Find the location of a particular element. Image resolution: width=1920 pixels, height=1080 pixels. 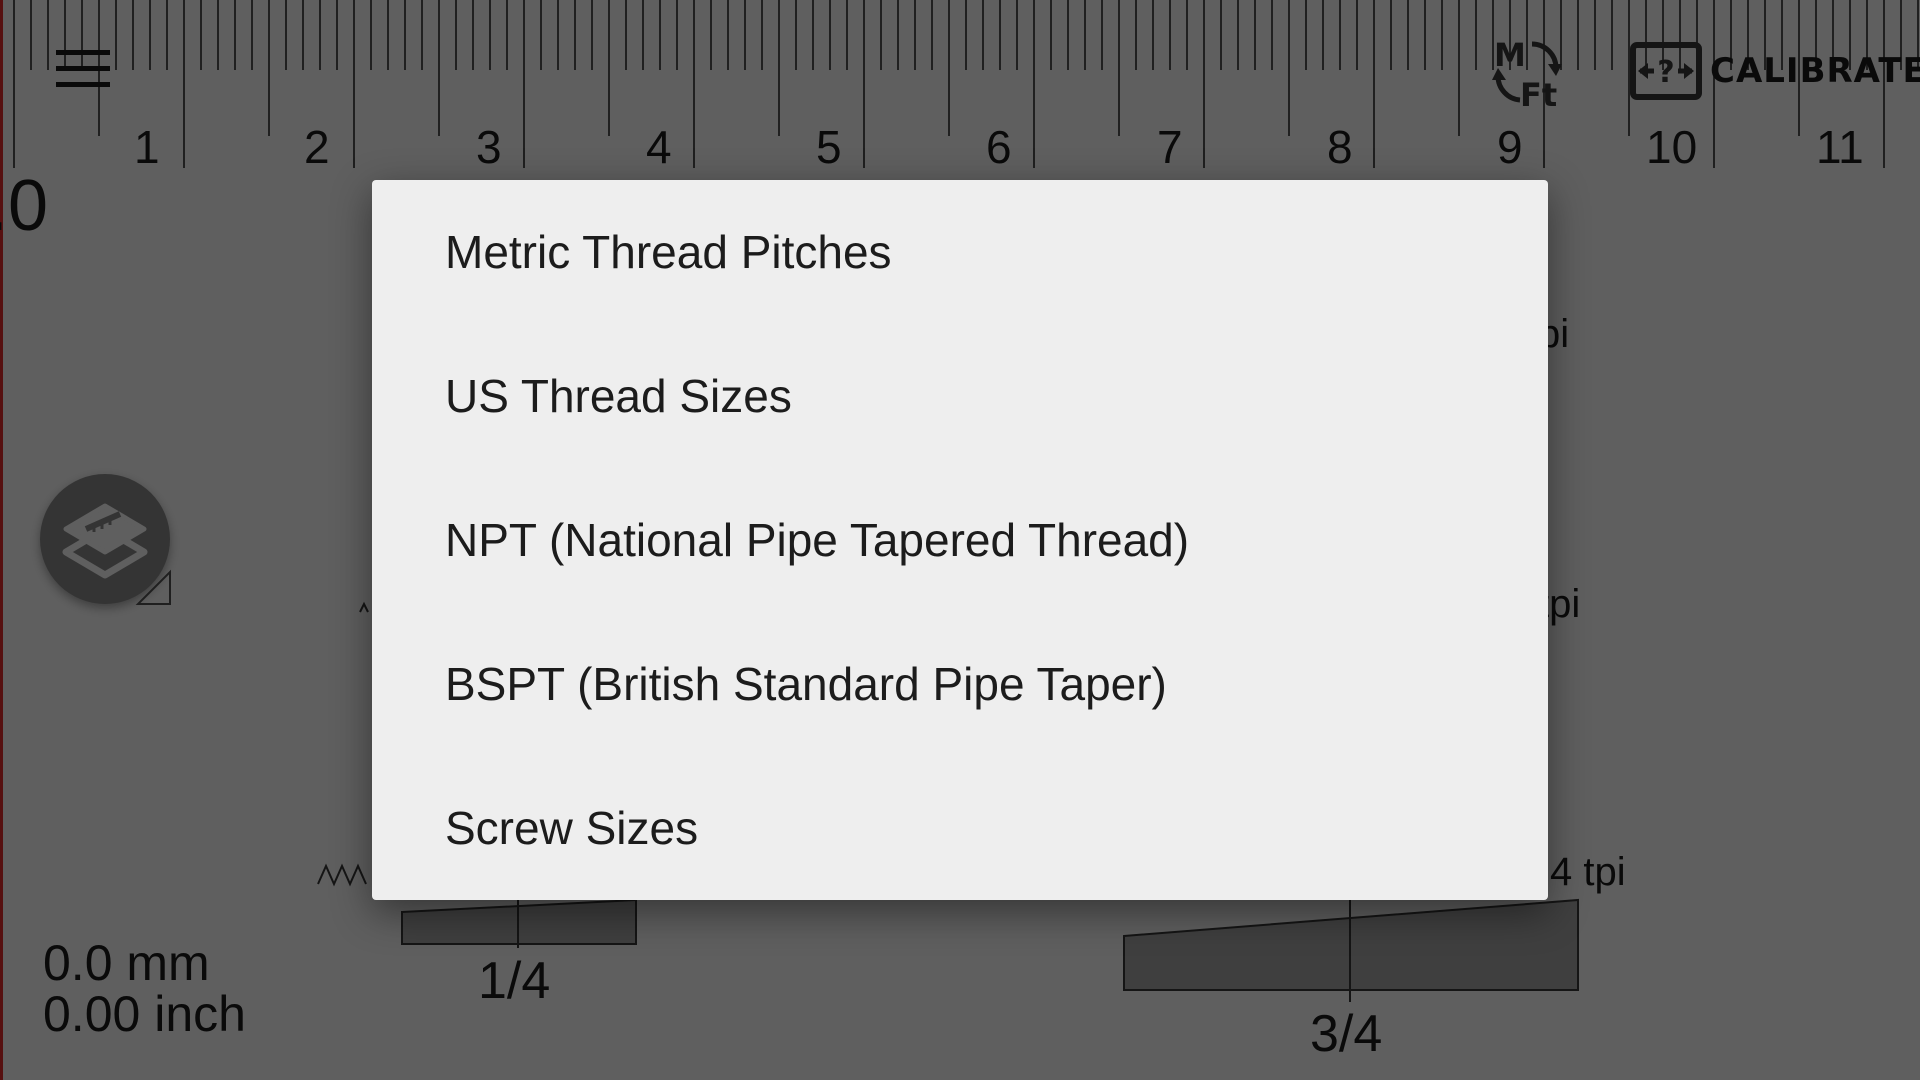

dialog-item-bspt: BSPT (British Standard Pipe Taper) is located at coordinates (960, 684).